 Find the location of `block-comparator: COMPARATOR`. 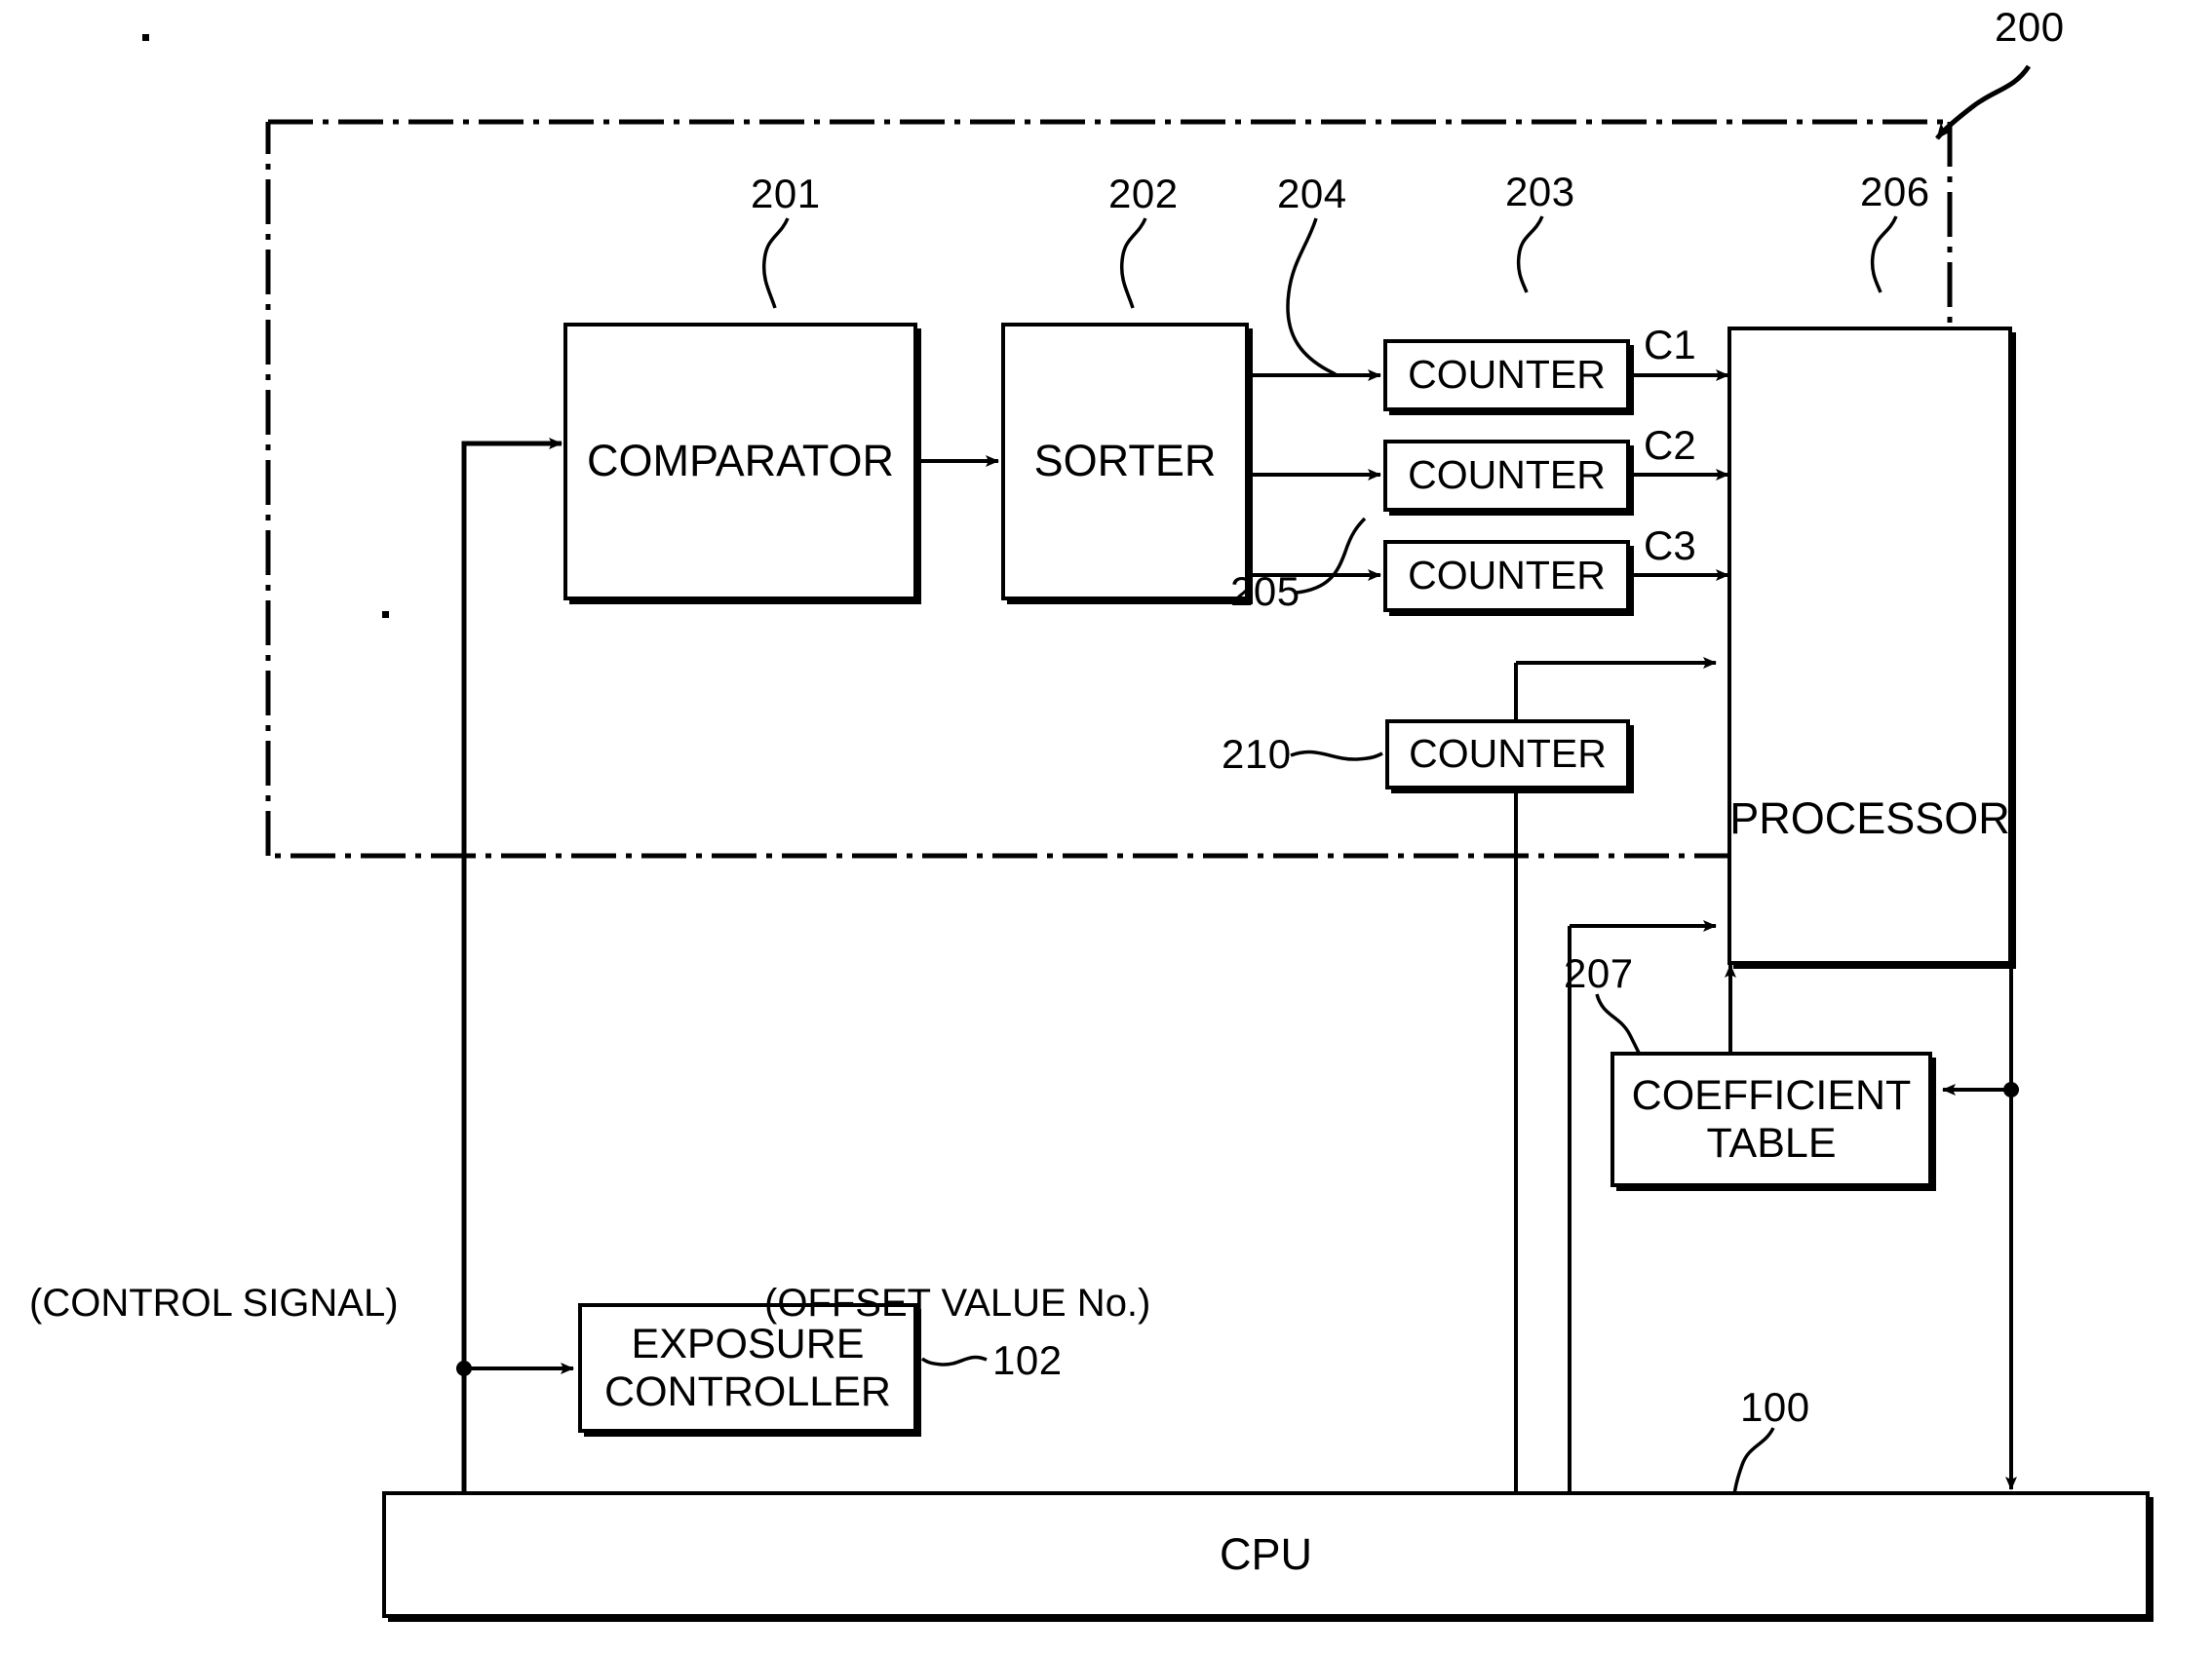

block-comparator: COMPARATOR is located at coordinates (740, 461).